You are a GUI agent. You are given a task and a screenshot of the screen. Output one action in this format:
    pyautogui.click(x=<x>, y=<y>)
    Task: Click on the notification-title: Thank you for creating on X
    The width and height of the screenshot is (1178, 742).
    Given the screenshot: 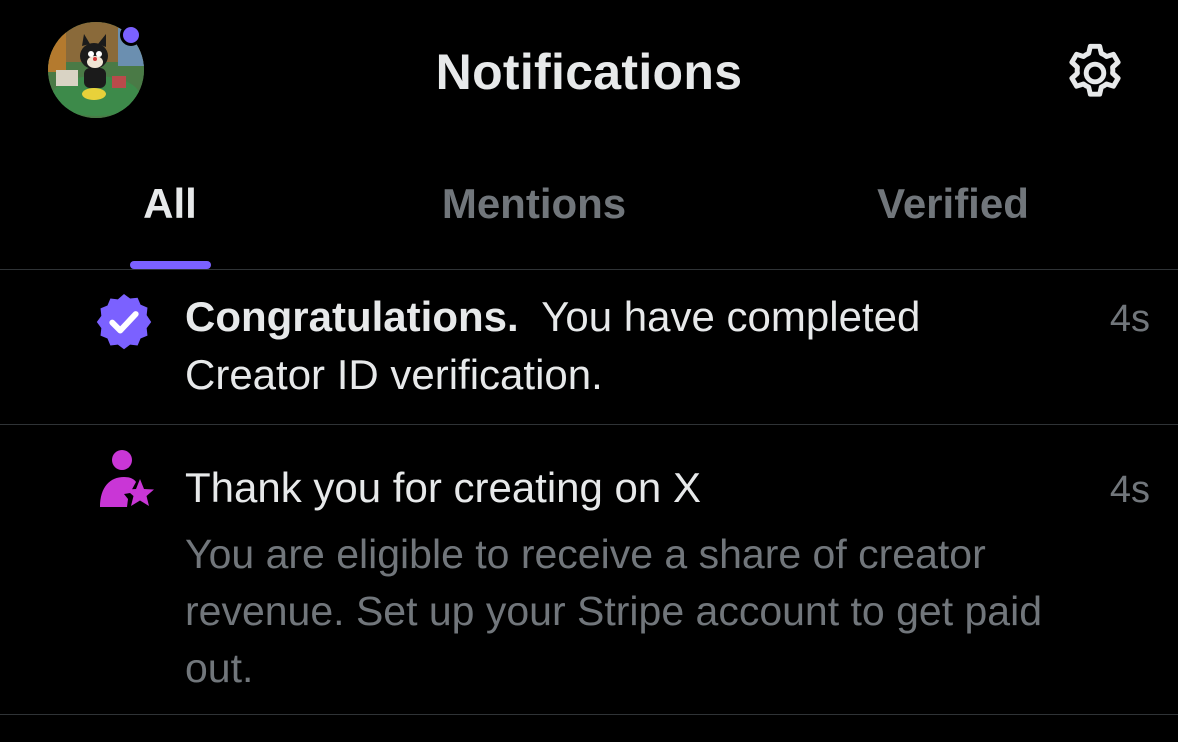 What is the action you would take?
    pyautogui.click(x=443, y=487)
    